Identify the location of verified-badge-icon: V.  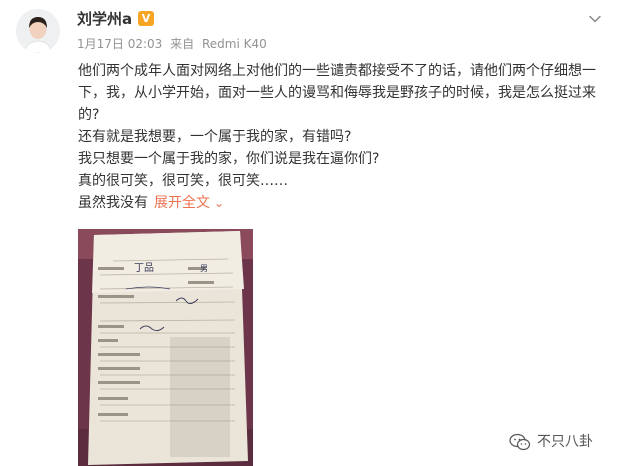
(146, 18).